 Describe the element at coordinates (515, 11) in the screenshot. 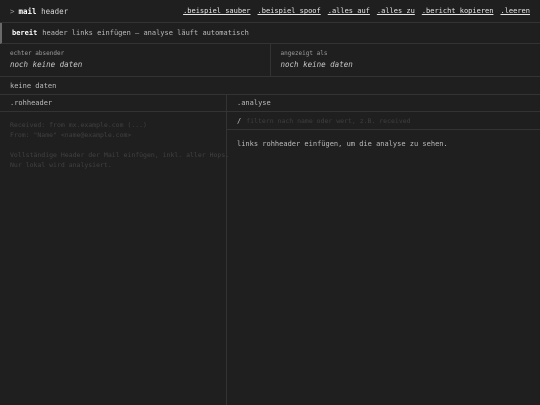

I see `clear-link: .leeren` at that location.